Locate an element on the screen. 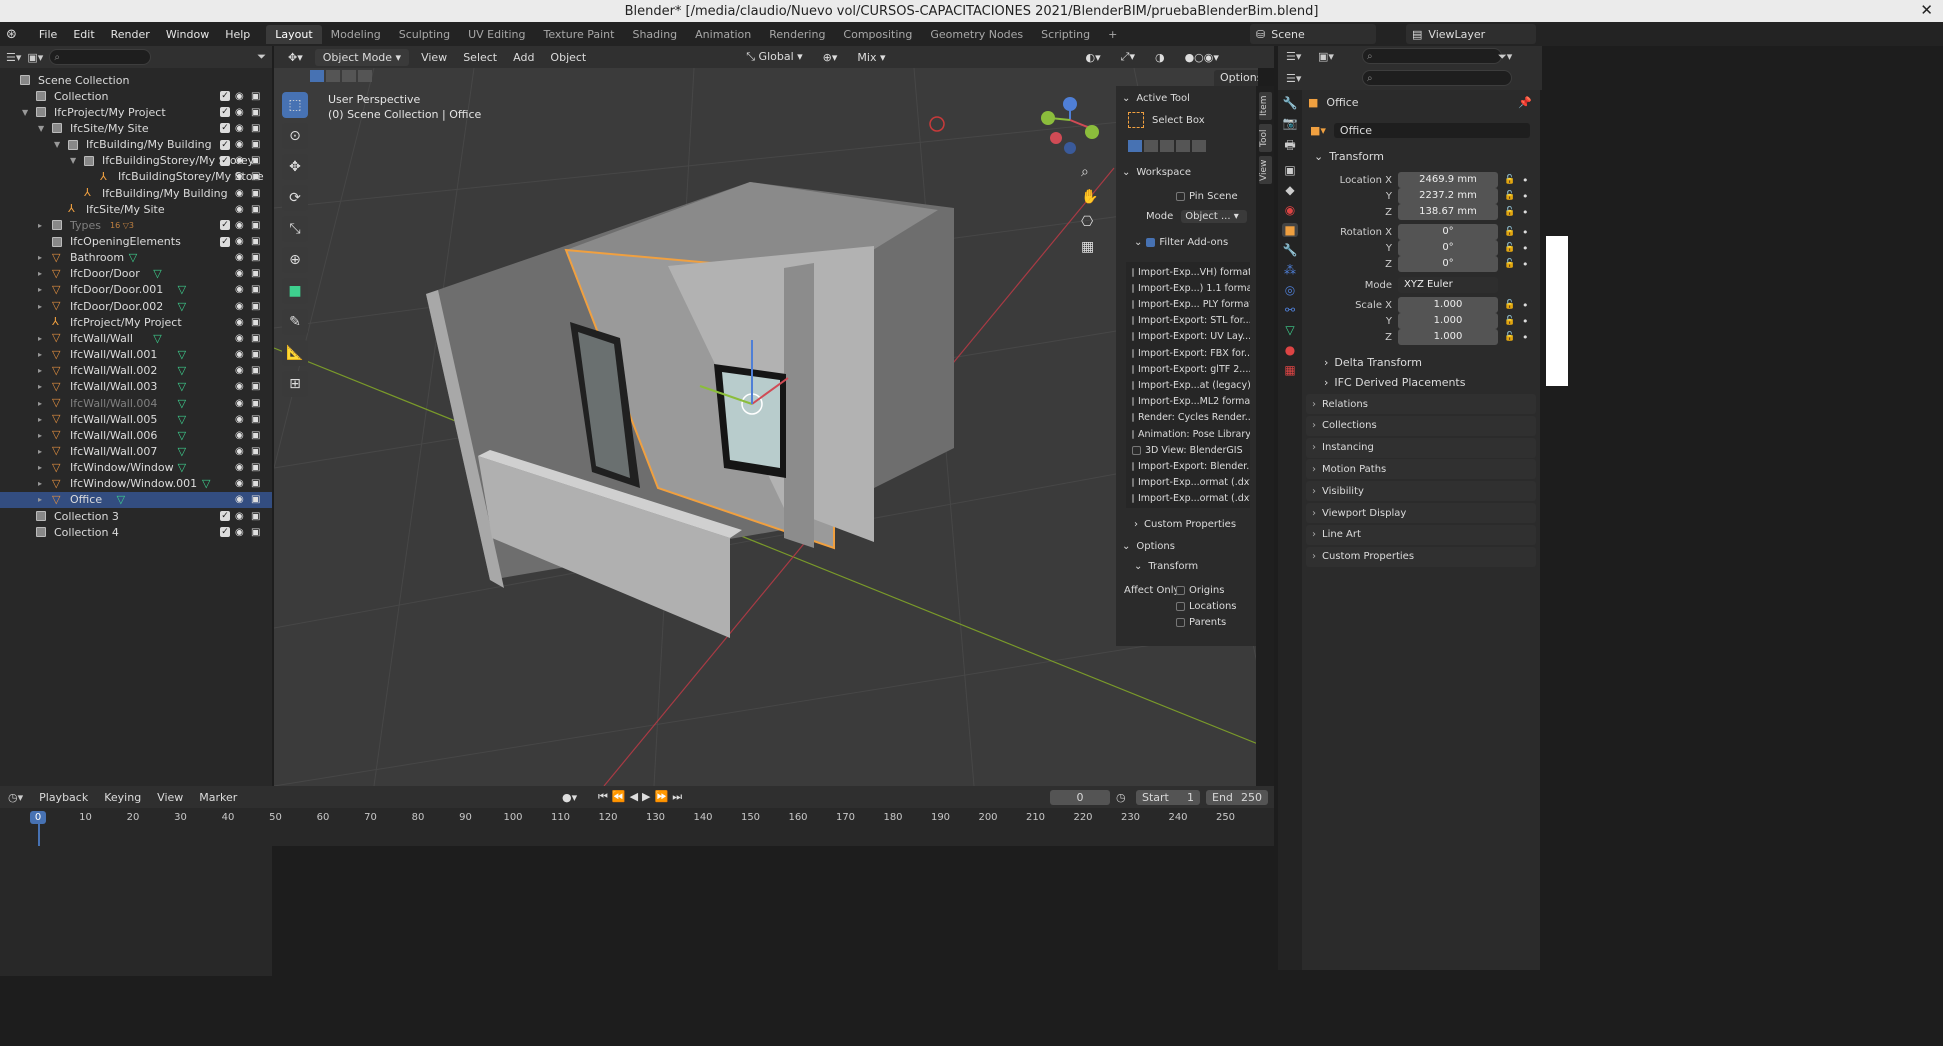 This screenshot has width=1943, height=1046. properties-search2-input: ⌕ is located at coordinates (1437, 78).